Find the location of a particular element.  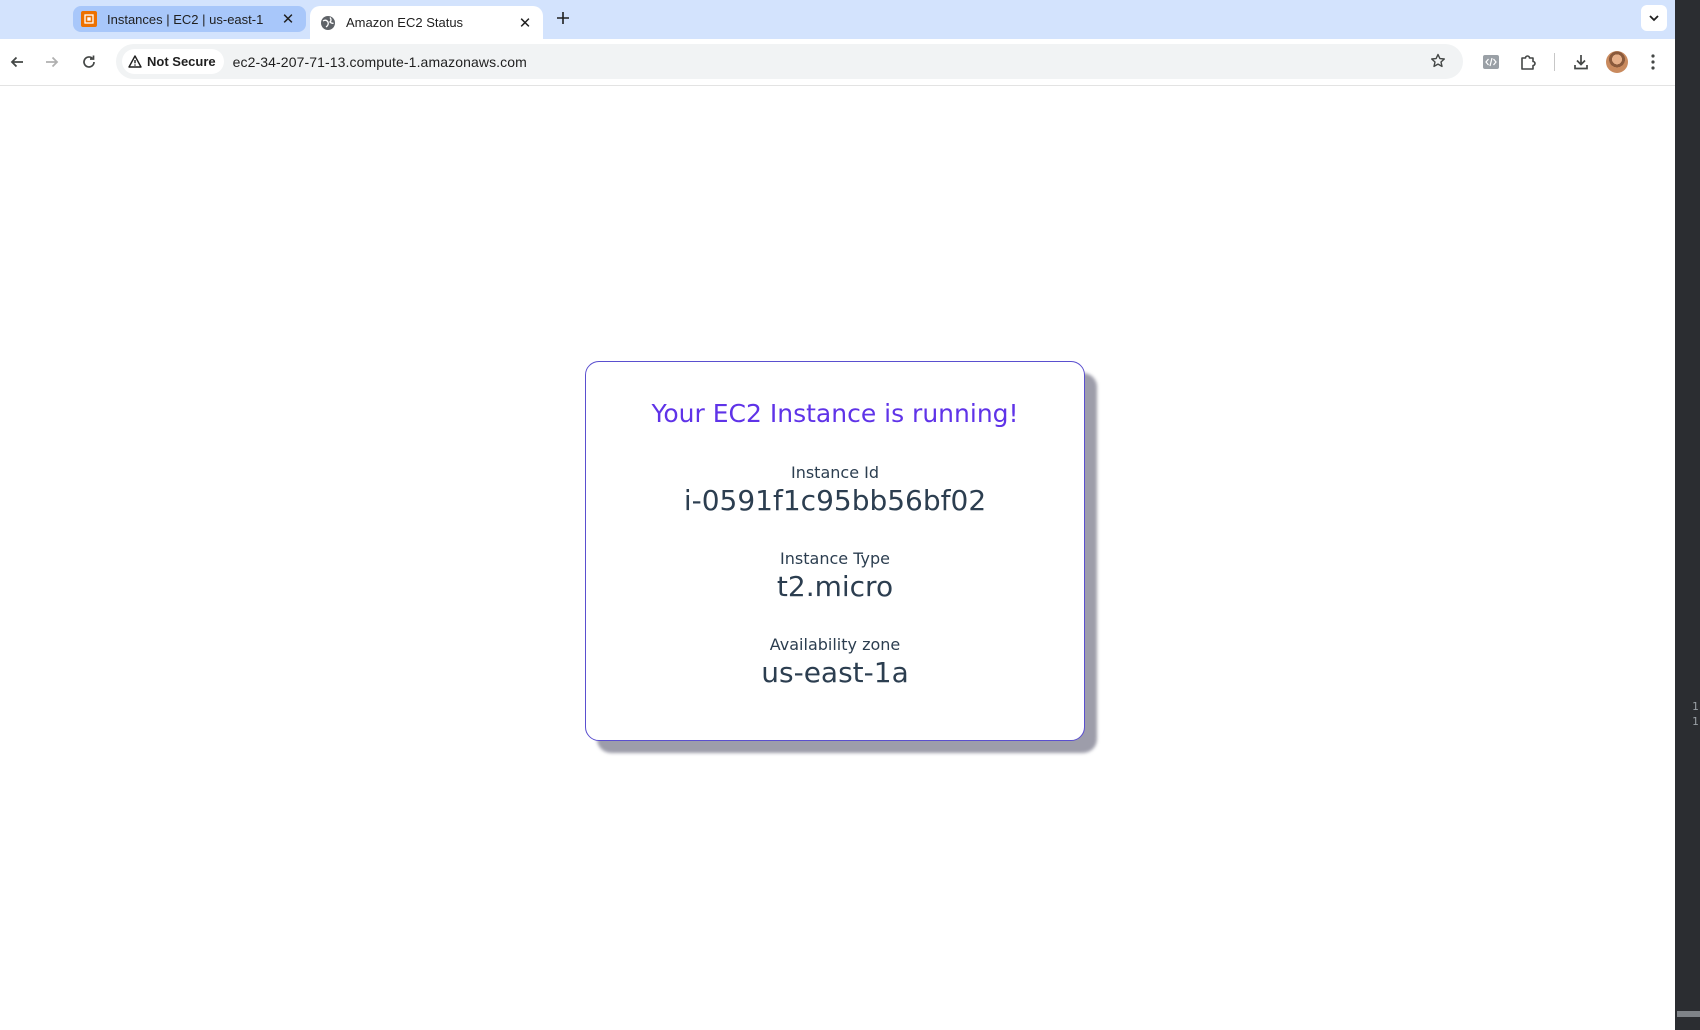

arrow-right-icon is located at coordinates (52, 62).